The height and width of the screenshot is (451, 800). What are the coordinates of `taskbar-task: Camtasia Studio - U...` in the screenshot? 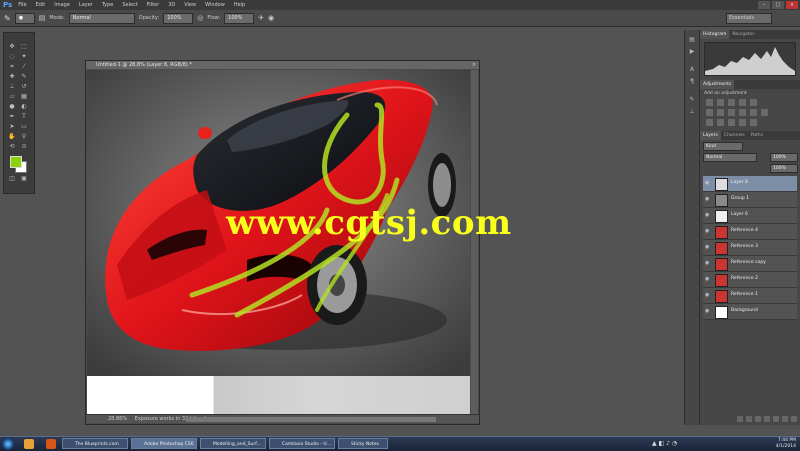 It's located at (302, 443).